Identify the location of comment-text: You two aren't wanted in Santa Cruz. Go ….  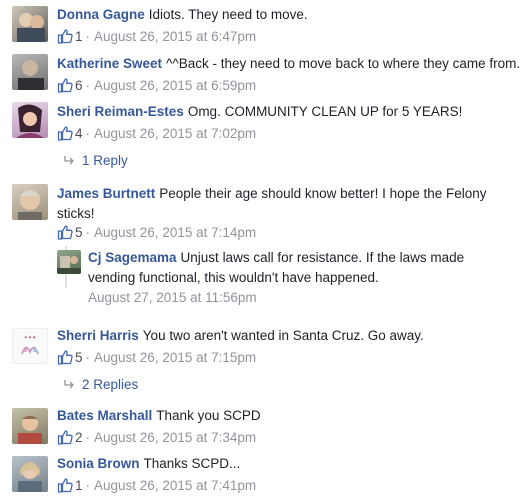
(283, 335).